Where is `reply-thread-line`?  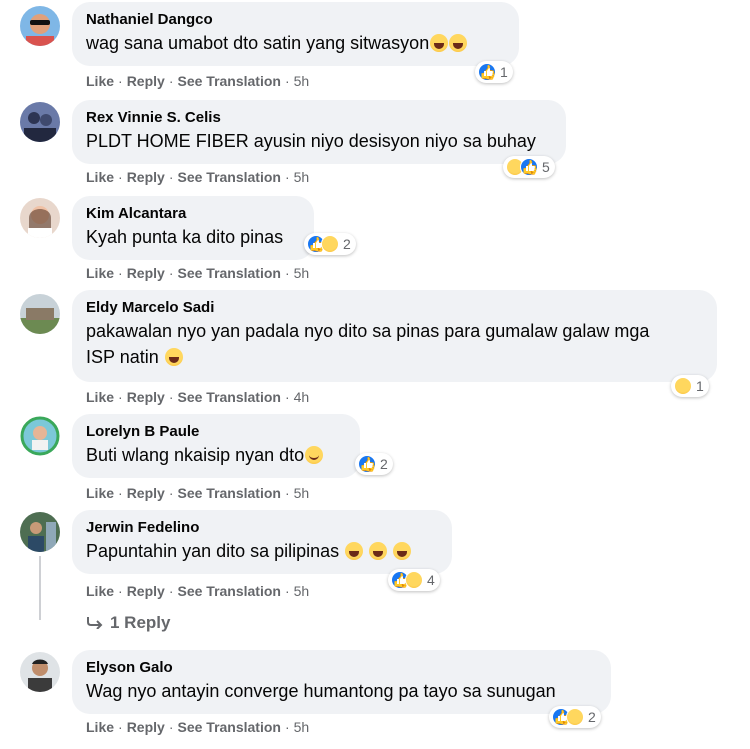
reply-thread-line is located at coordinates (40, 588).